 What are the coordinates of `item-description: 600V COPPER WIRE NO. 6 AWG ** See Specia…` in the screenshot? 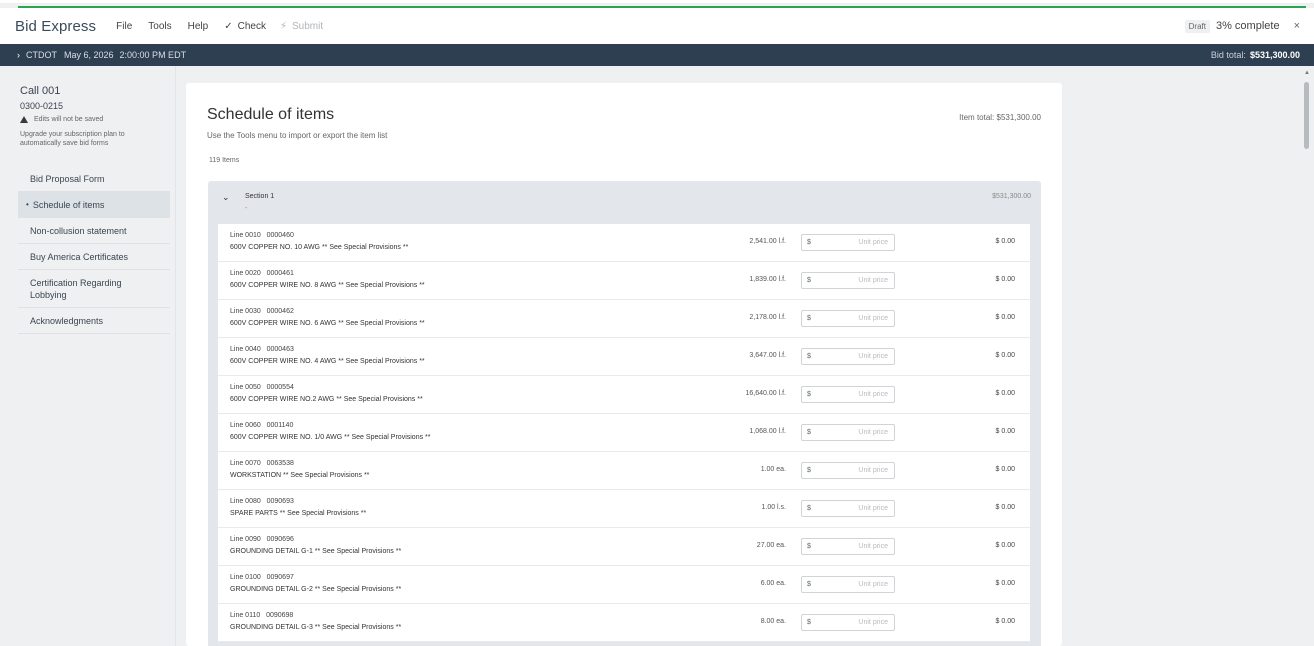 It's located at (327, 323).